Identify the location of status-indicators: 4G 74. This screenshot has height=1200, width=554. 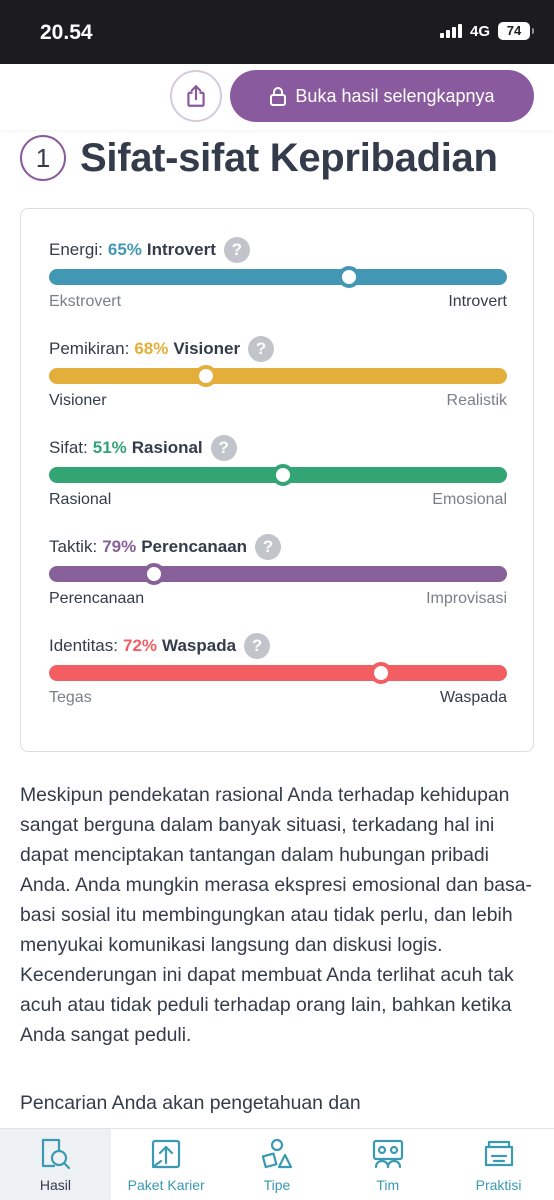
(486, 31).